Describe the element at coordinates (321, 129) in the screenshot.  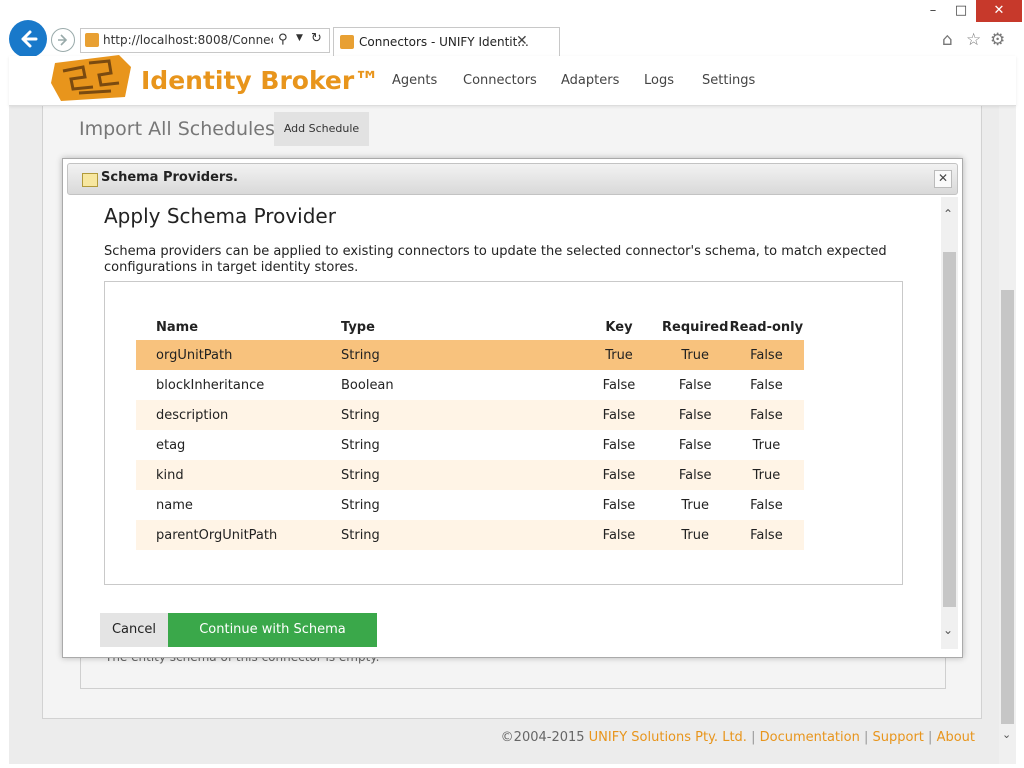
I see `add-schedule-button: Add Schedule` at that location.